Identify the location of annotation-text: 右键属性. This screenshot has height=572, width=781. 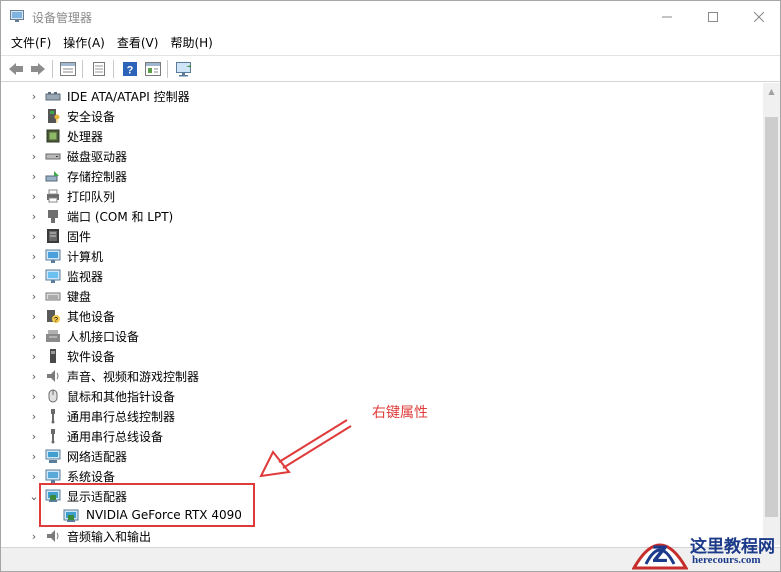
(400, 413).